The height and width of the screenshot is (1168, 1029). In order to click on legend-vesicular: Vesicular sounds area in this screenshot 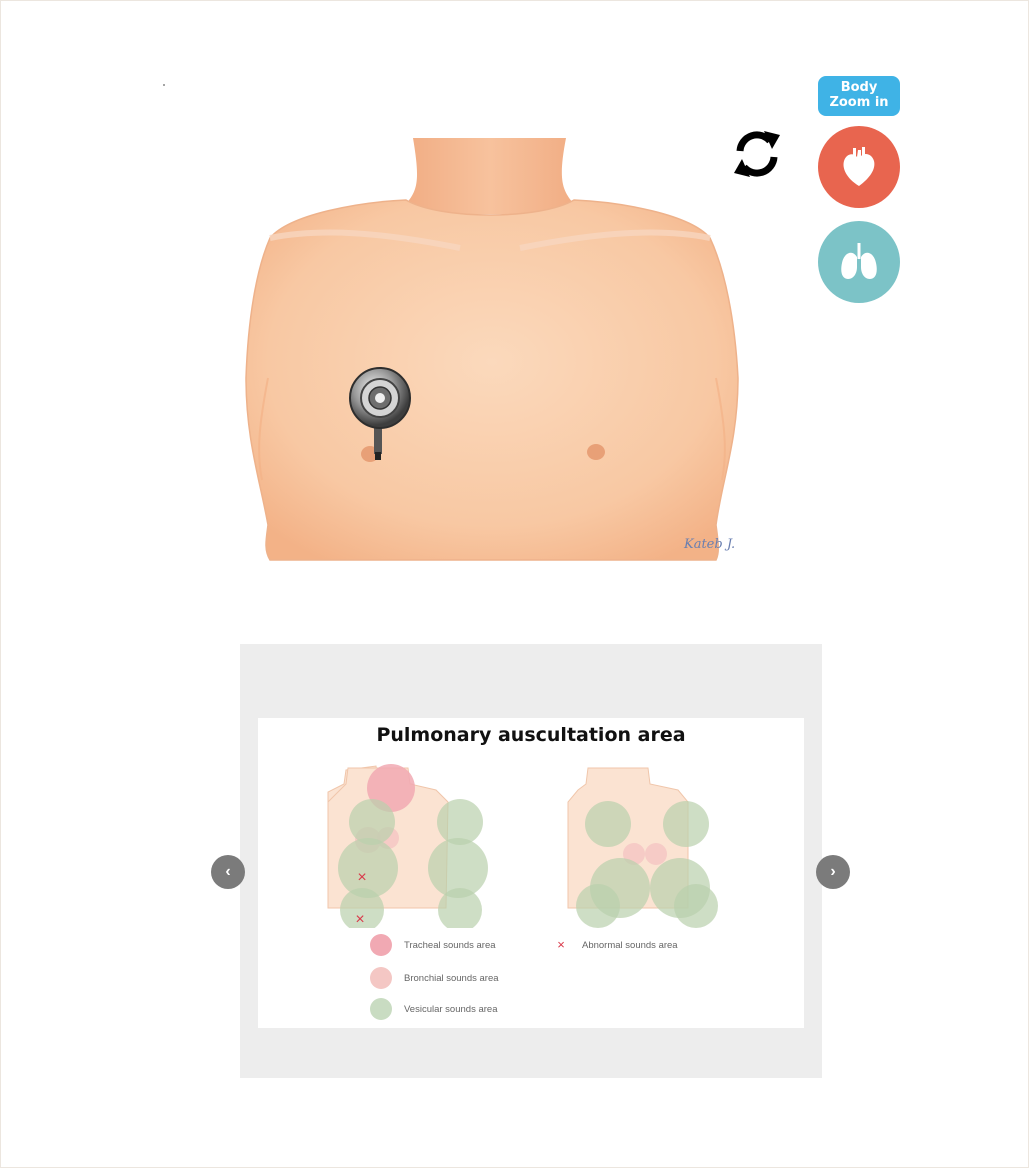, I will do `click(433, 1009)`.